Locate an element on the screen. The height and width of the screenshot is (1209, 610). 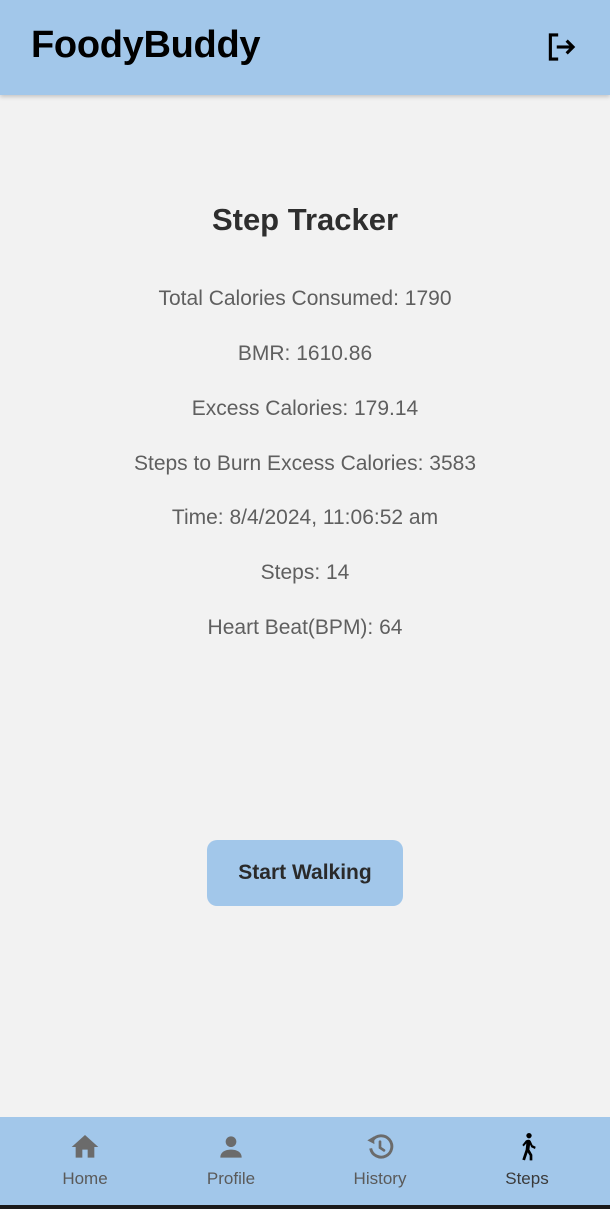
start-walking-button: Start Walking is located at coordinates (305, 873).